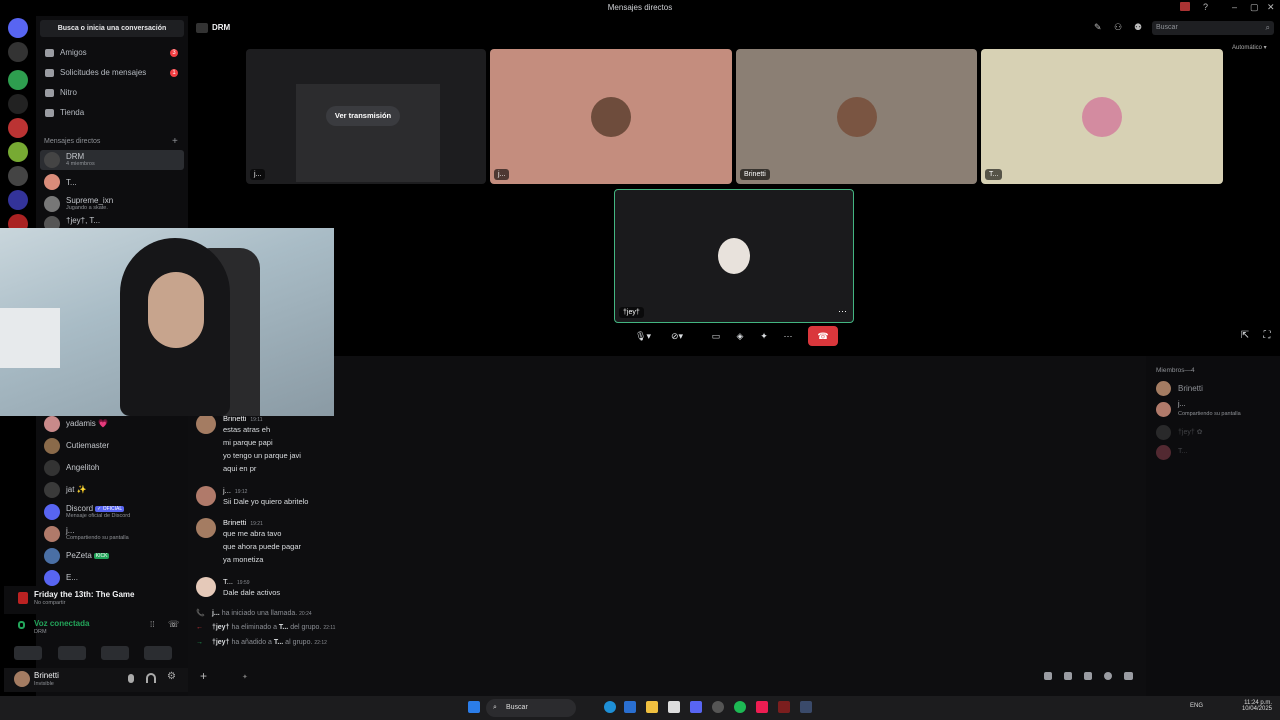 The height and width of the screenshot is (720, 1280). Describe the element at coordinates (171, 676) in the screenshot. I see `settings-icon: ⚙` at that location.